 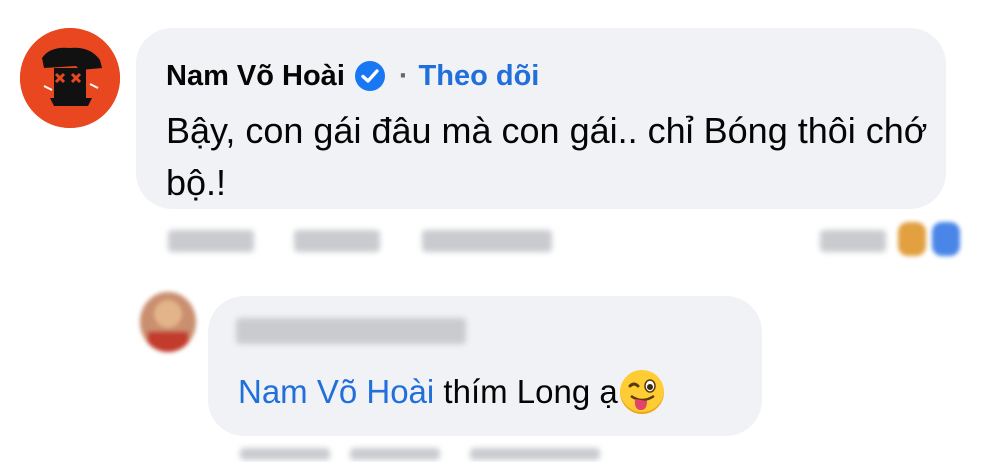 What do you see at coordinates (479, 76) in the screenshot?
I see `follow-button: Theo dõi` at bounding box center [479, 76].